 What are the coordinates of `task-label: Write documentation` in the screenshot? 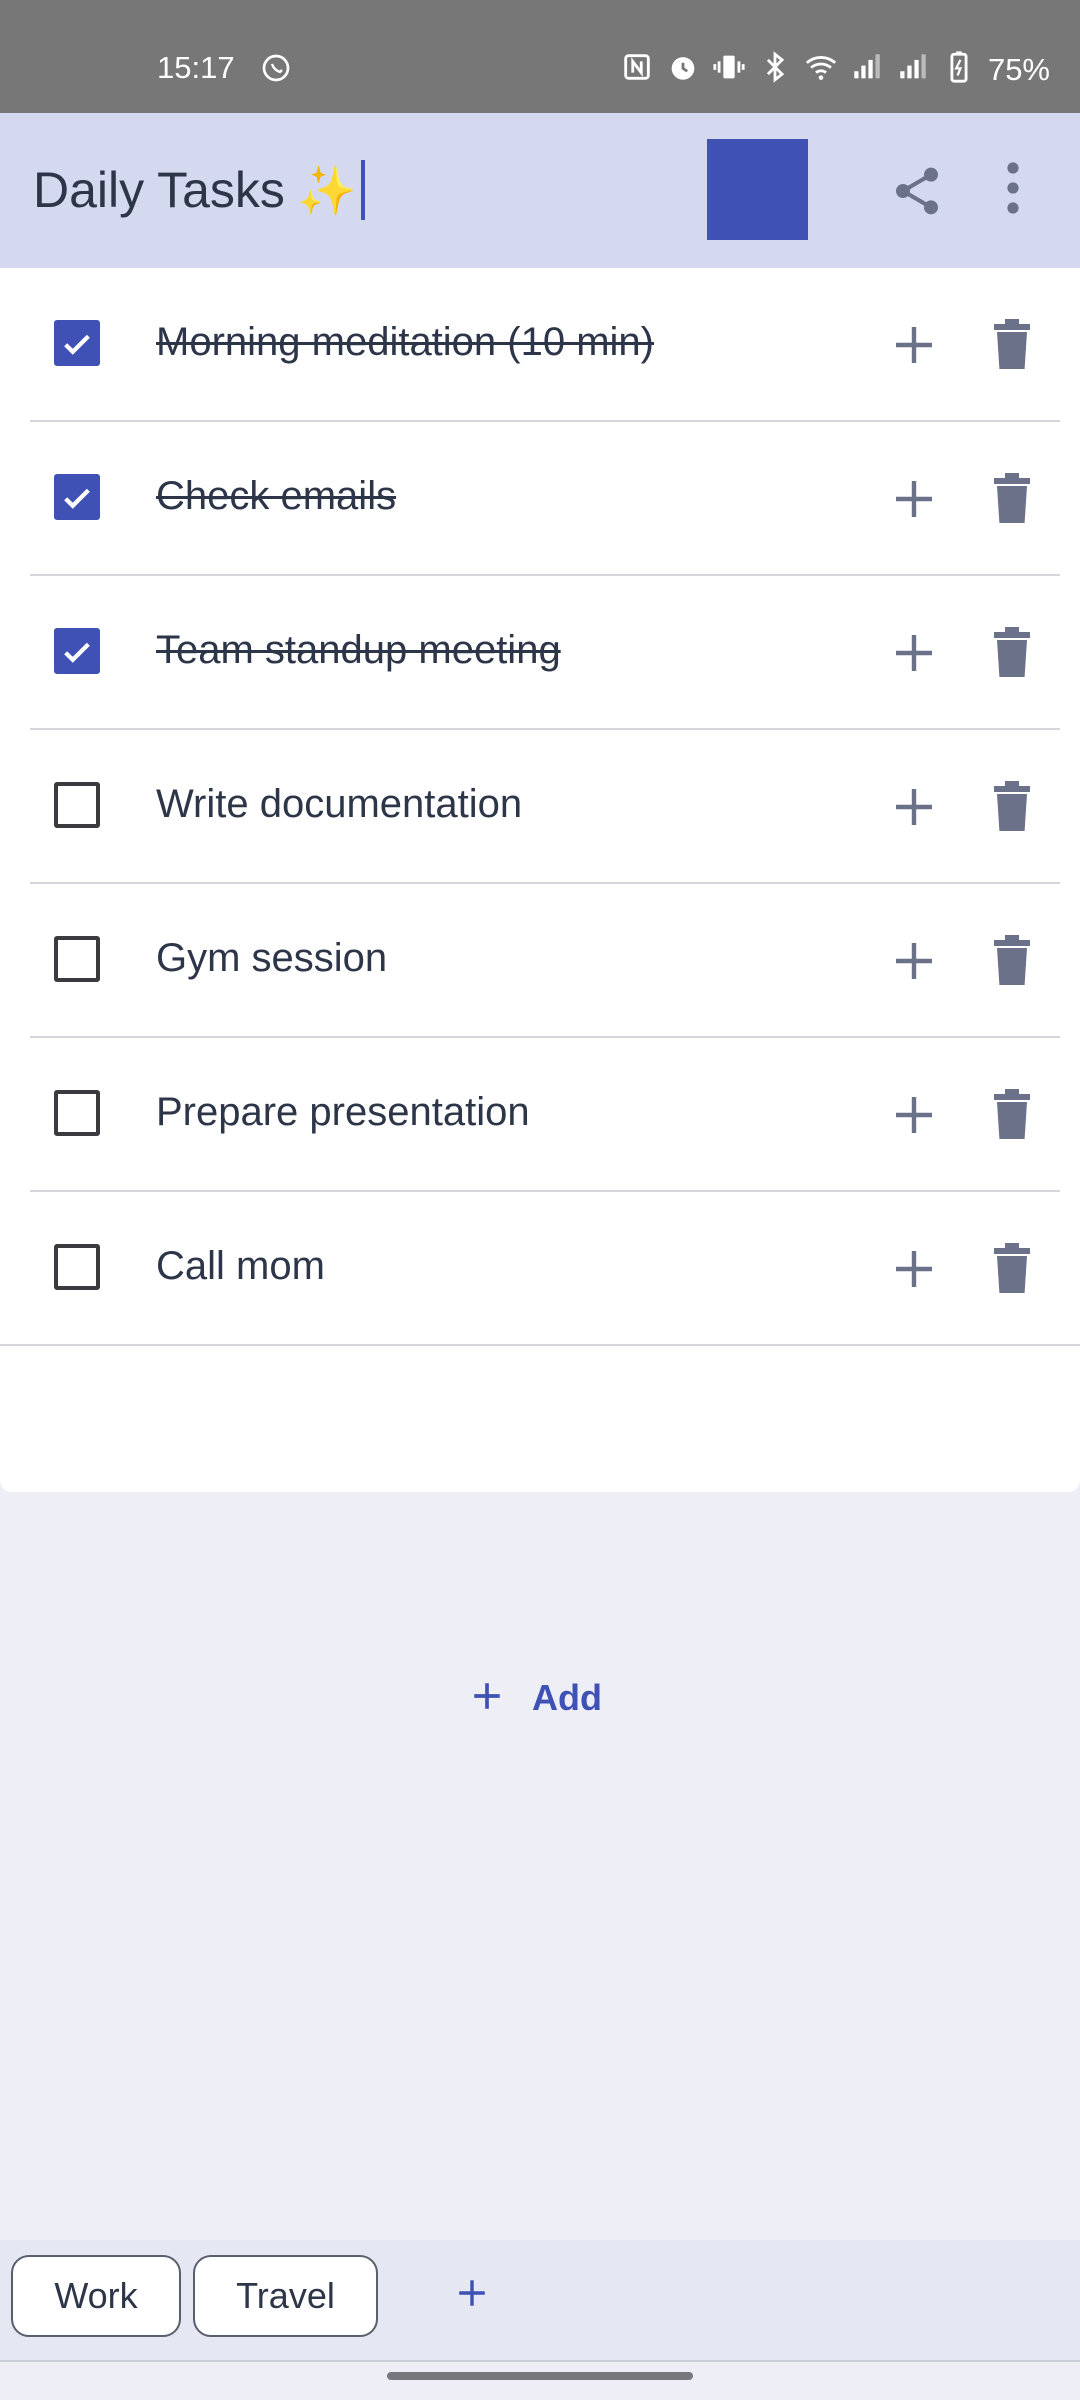 It's located at (339, 804).